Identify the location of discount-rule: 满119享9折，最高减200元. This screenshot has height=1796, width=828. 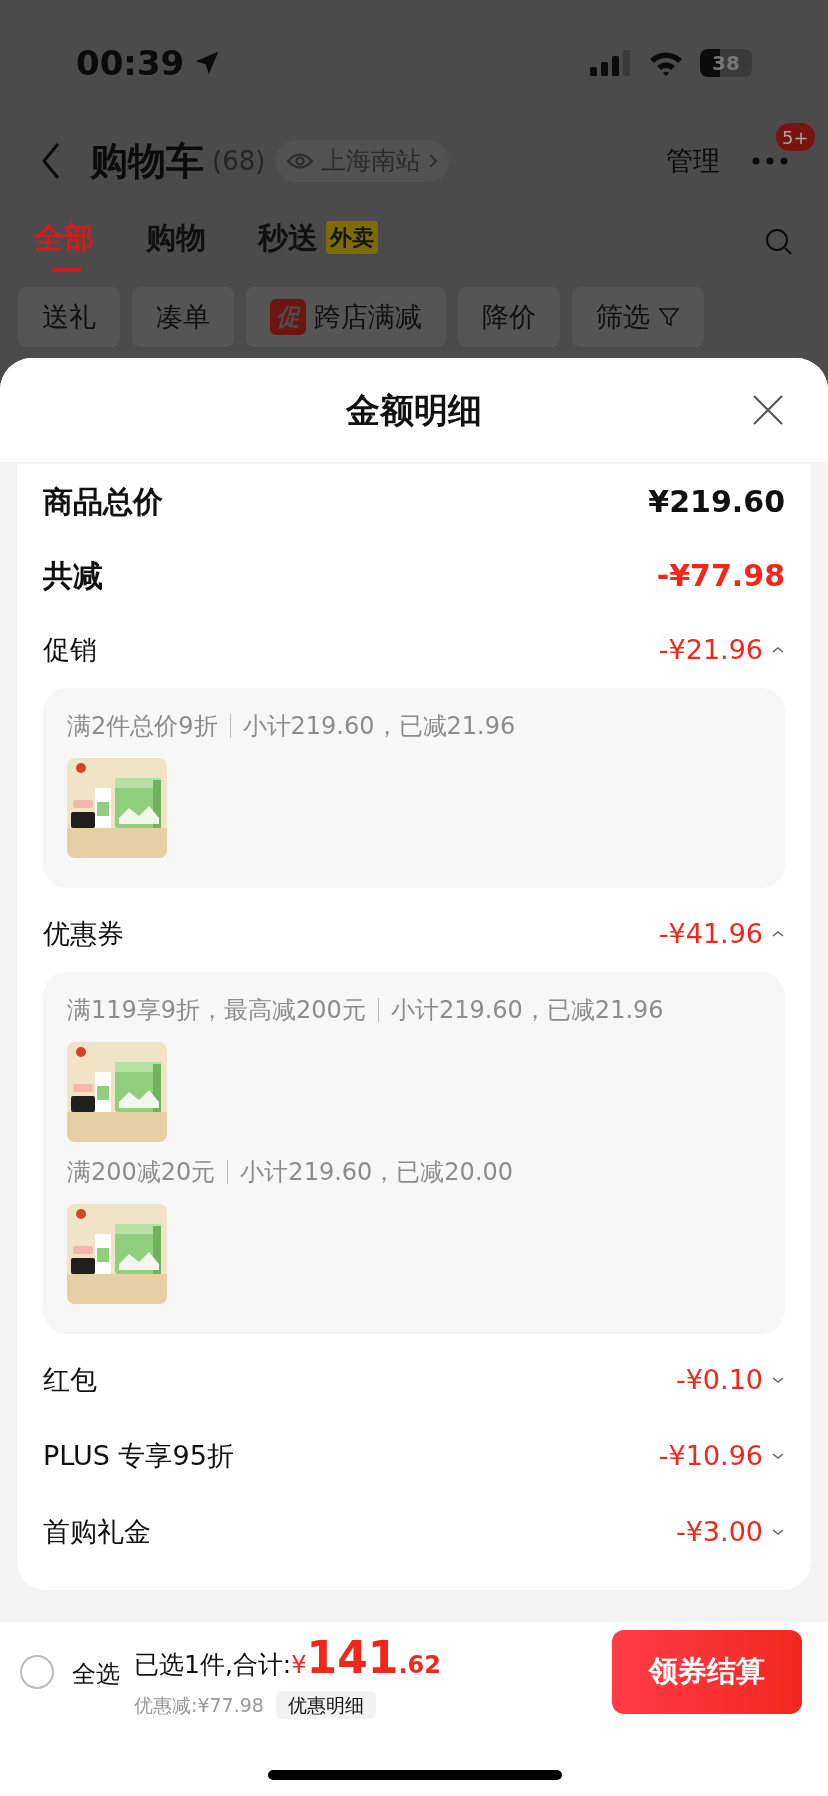
(216, 1010).